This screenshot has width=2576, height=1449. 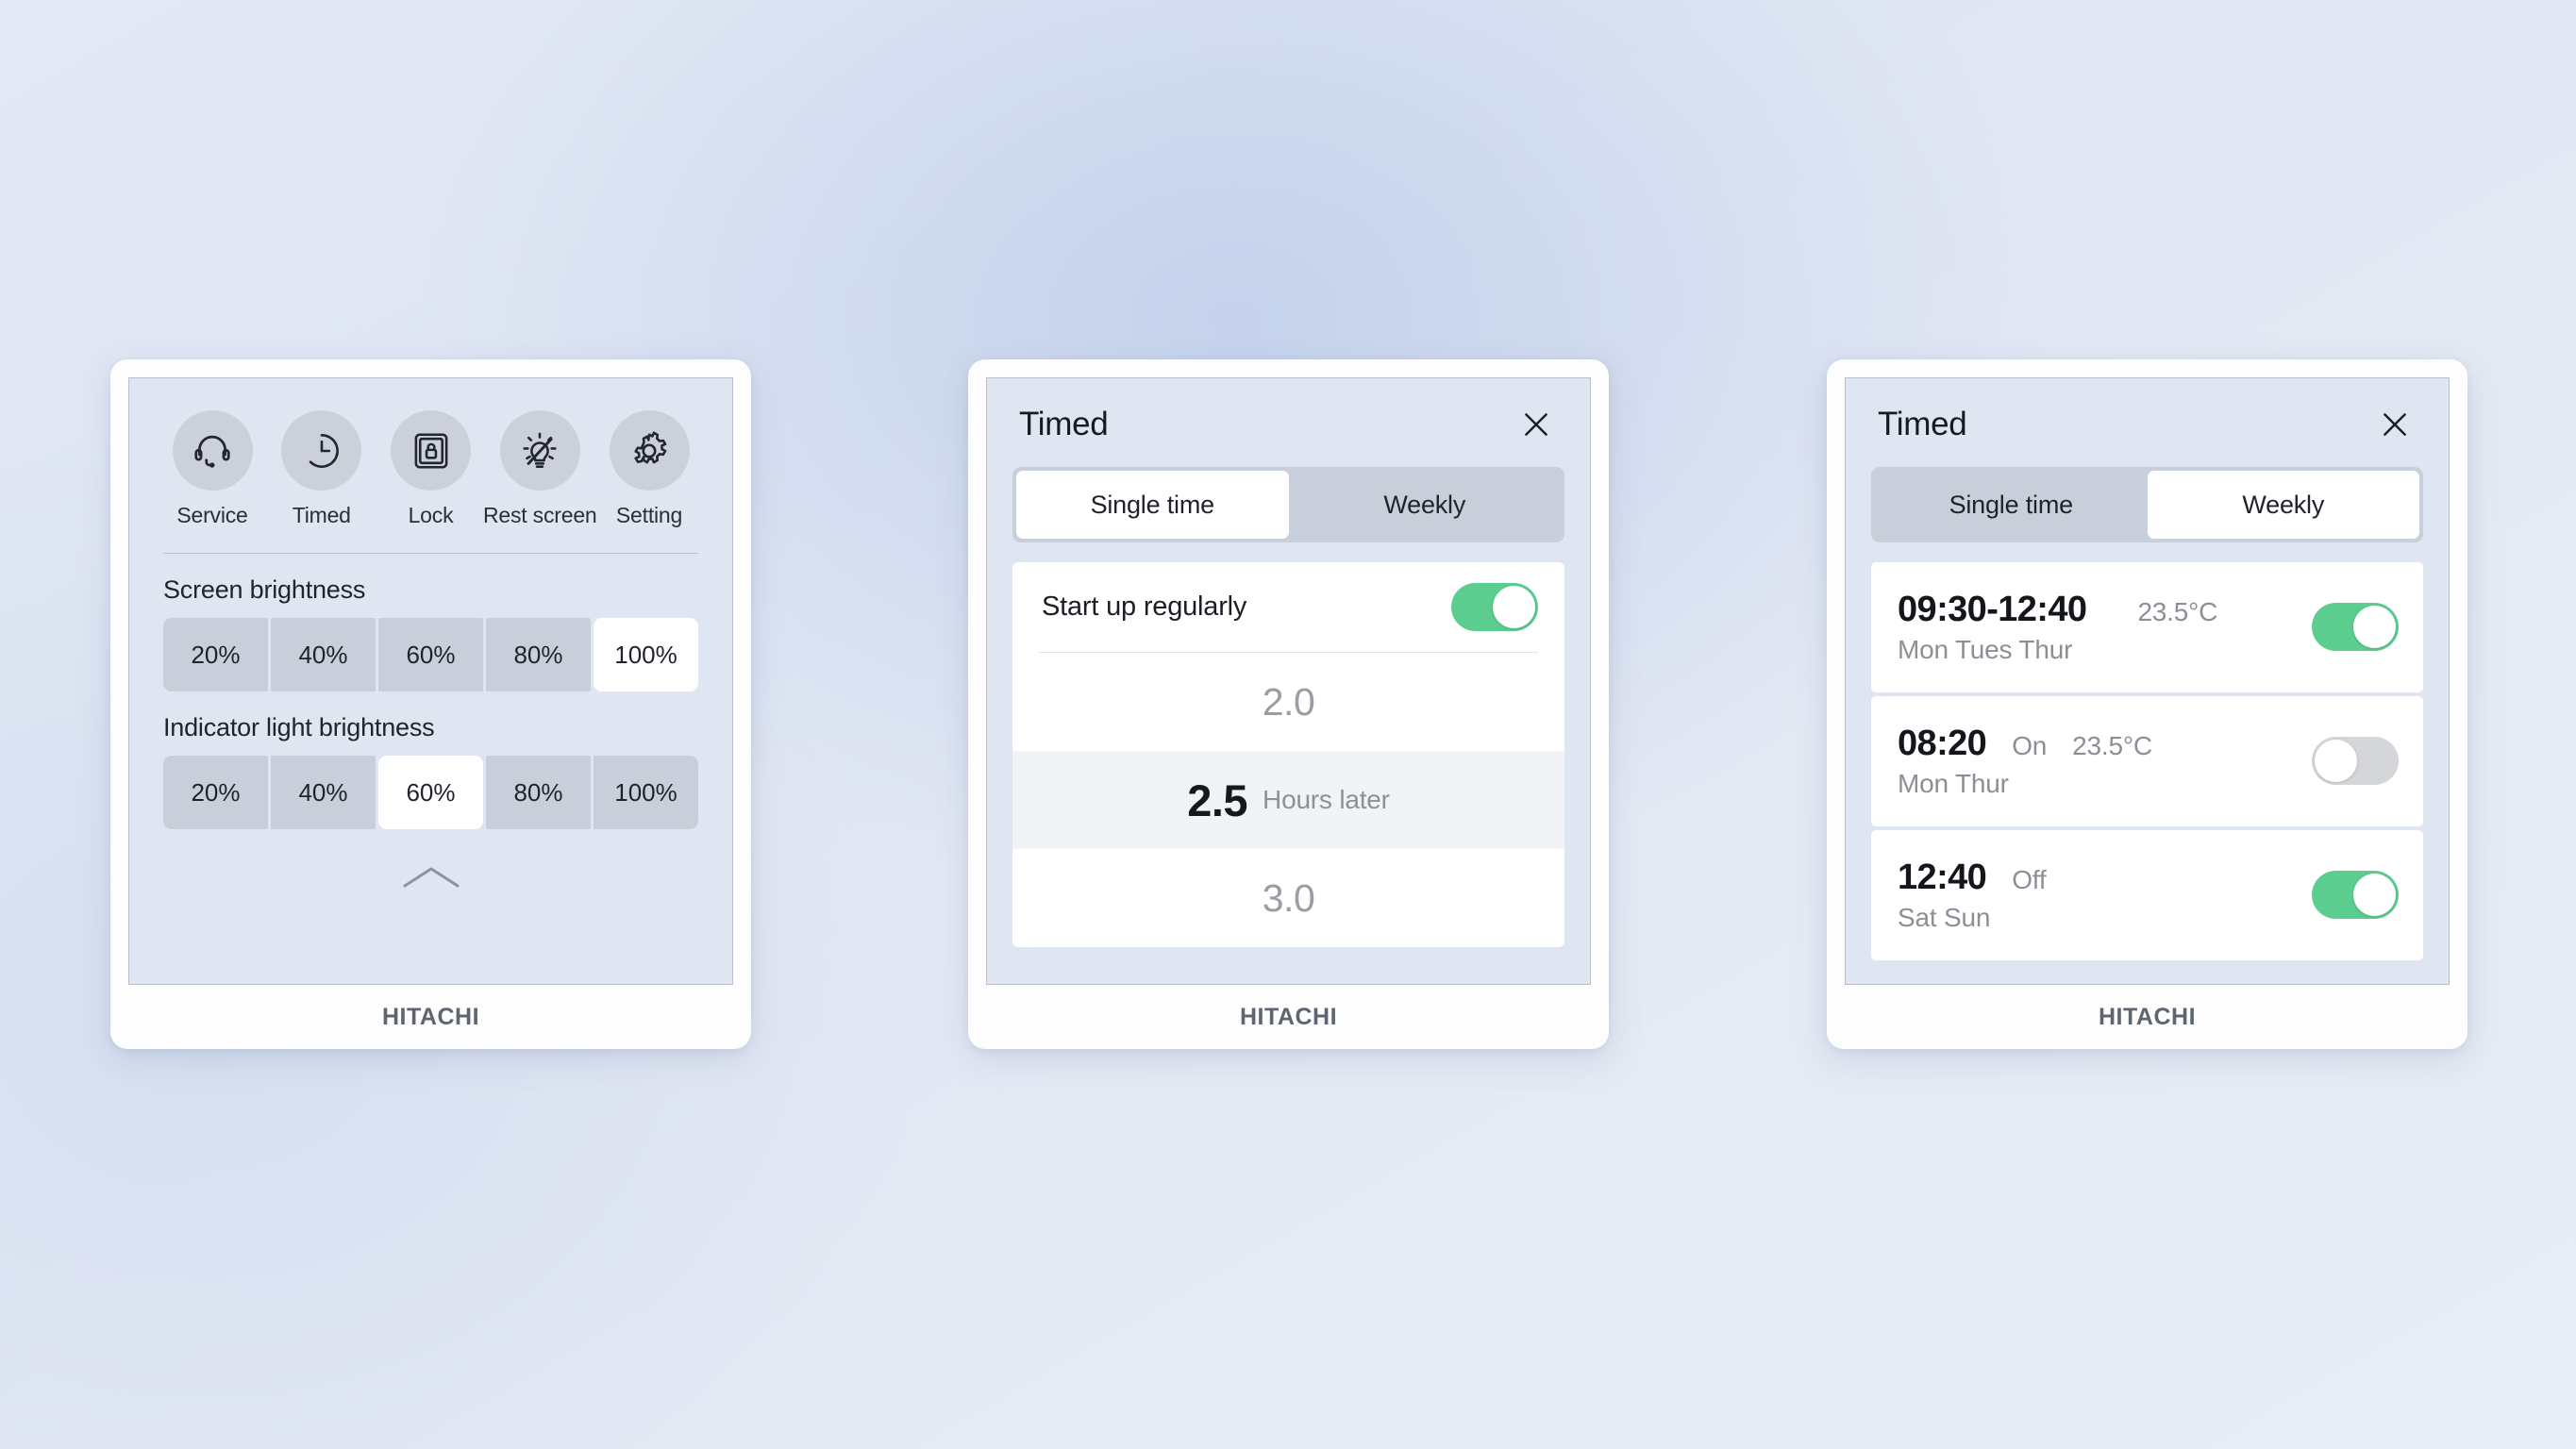 What do you see at coordinates (264, 589) in the screenshot?
I see `screen-brightness-title: Screen brightness` at bounding box center [264, 589].